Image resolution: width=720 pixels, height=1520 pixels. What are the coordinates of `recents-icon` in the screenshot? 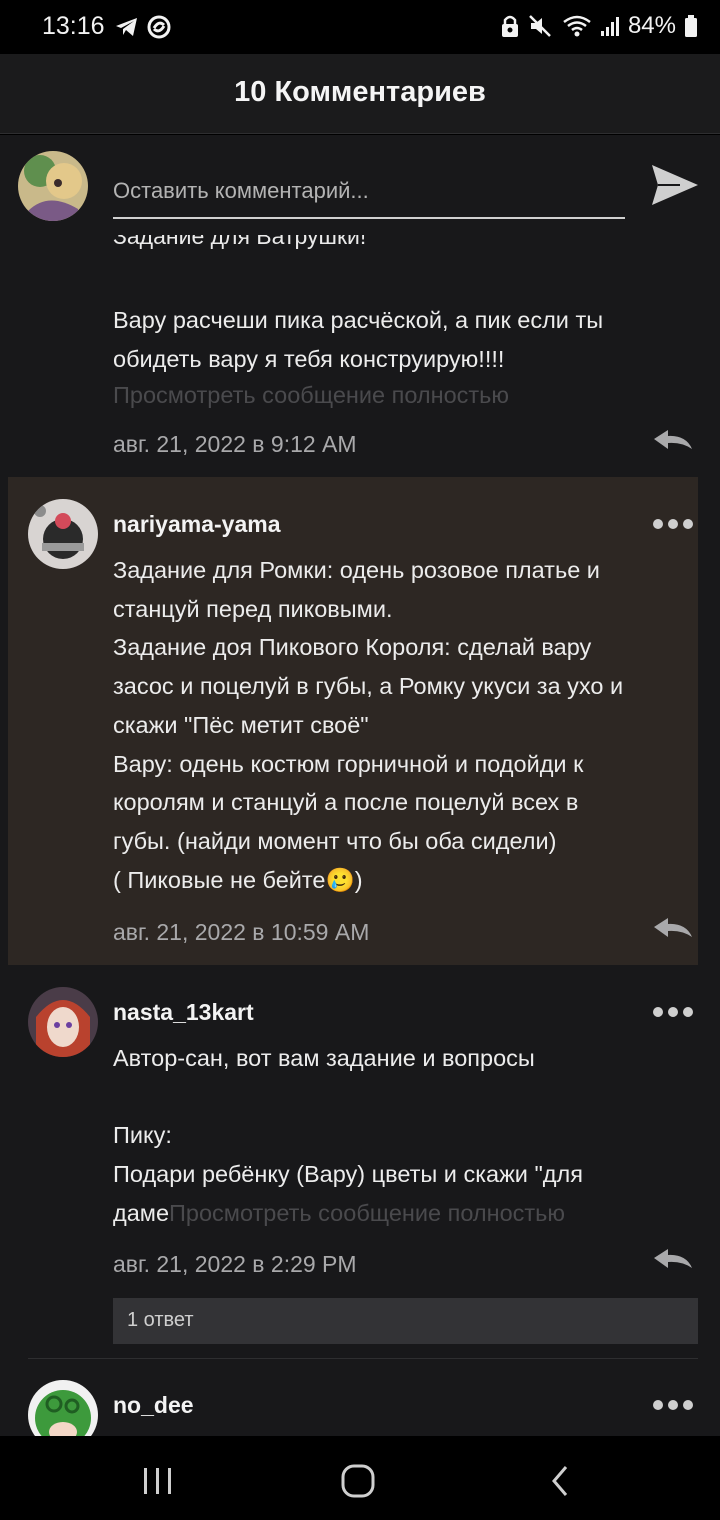 It's located at (157, 1481).